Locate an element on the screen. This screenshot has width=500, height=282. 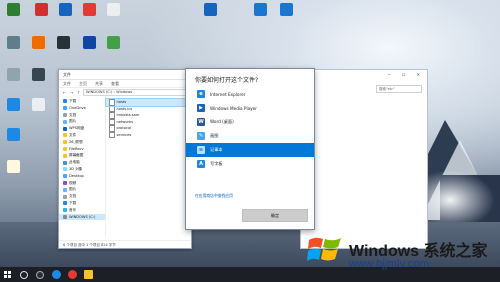
search-input: 搜索"etc" is located at coordinates (399, 89).